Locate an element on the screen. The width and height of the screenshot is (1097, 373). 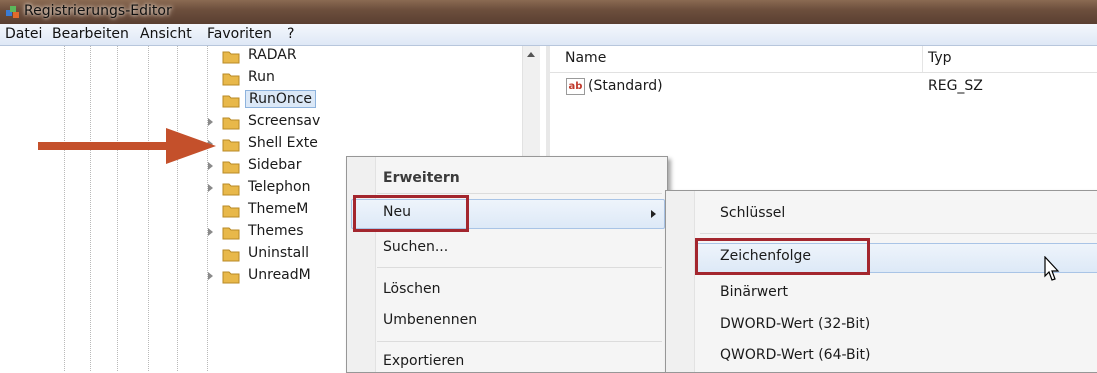
submenu-arrow-icon is located at coordinates (653, 214).